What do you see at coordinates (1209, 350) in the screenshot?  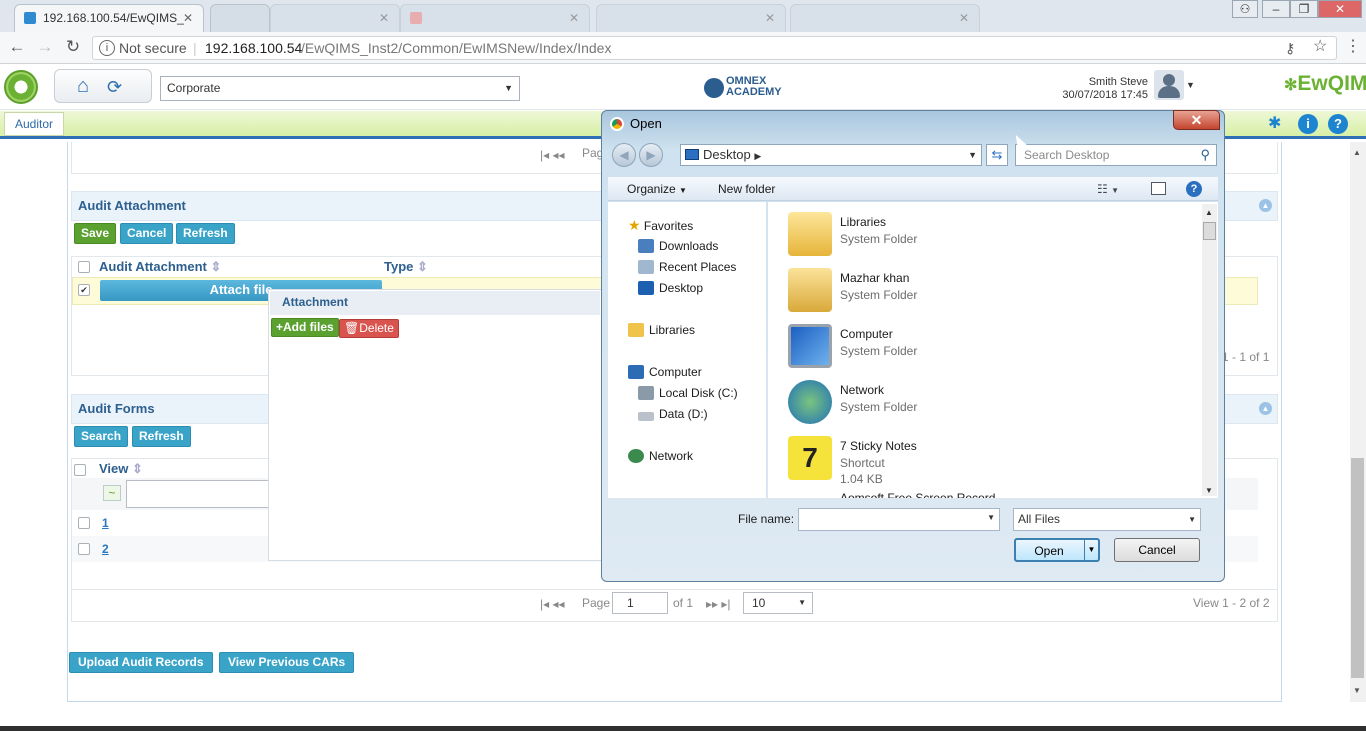 I see `file-list-scrollbar: ▲ ▼` at bounding box center [1209, 350].